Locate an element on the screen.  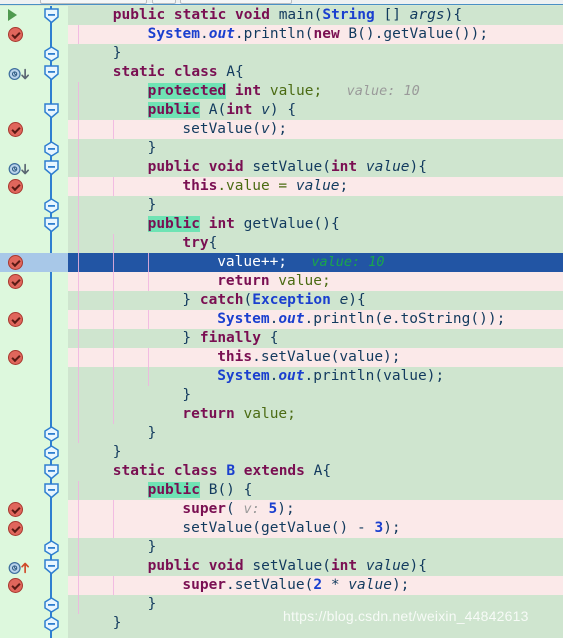
line-text: value++; value: 10 is located at coordinates (300, 262).